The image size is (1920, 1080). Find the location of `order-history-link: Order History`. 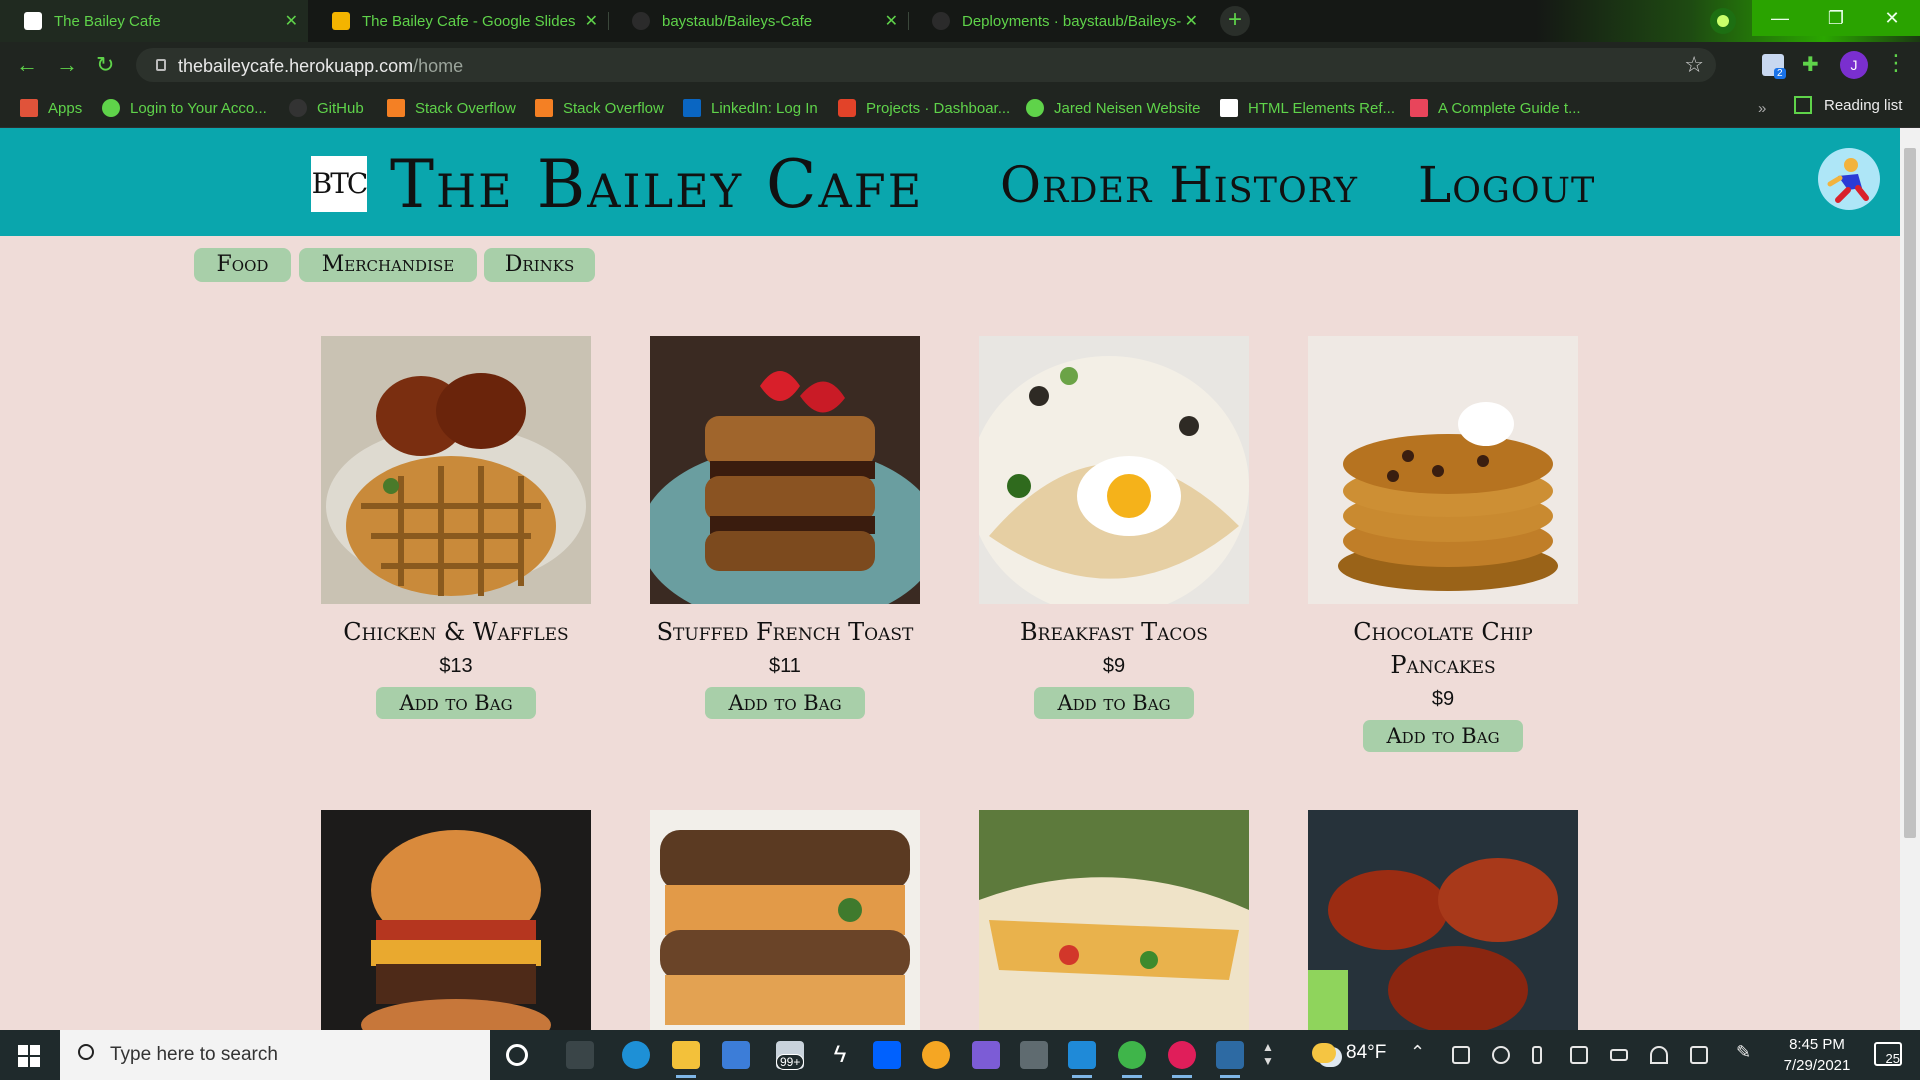

order-history-link: Order History is located at coordinates (1179, 185).